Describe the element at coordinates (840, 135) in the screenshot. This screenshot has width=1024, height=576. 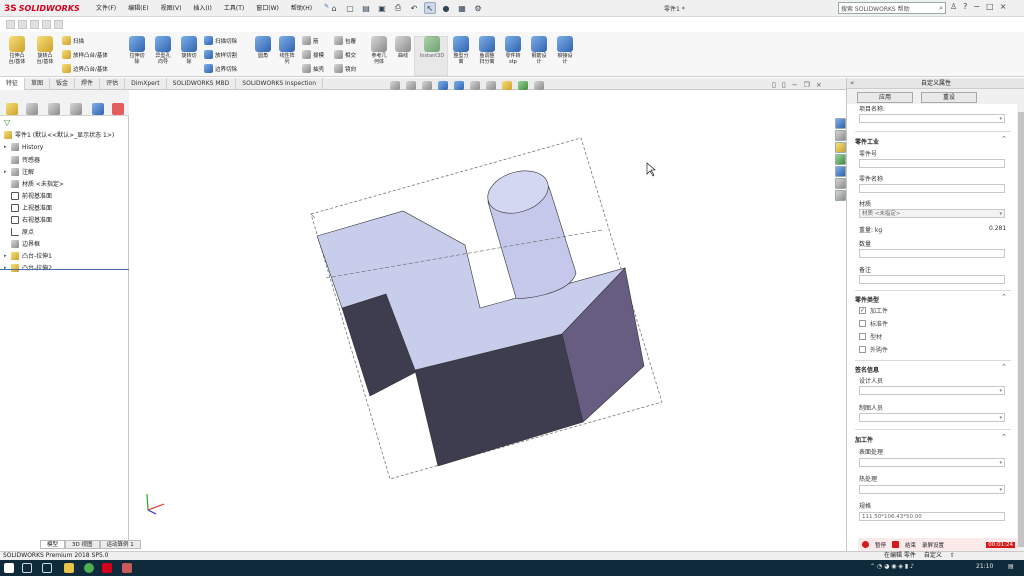
I see `design-library-icon` at that location.